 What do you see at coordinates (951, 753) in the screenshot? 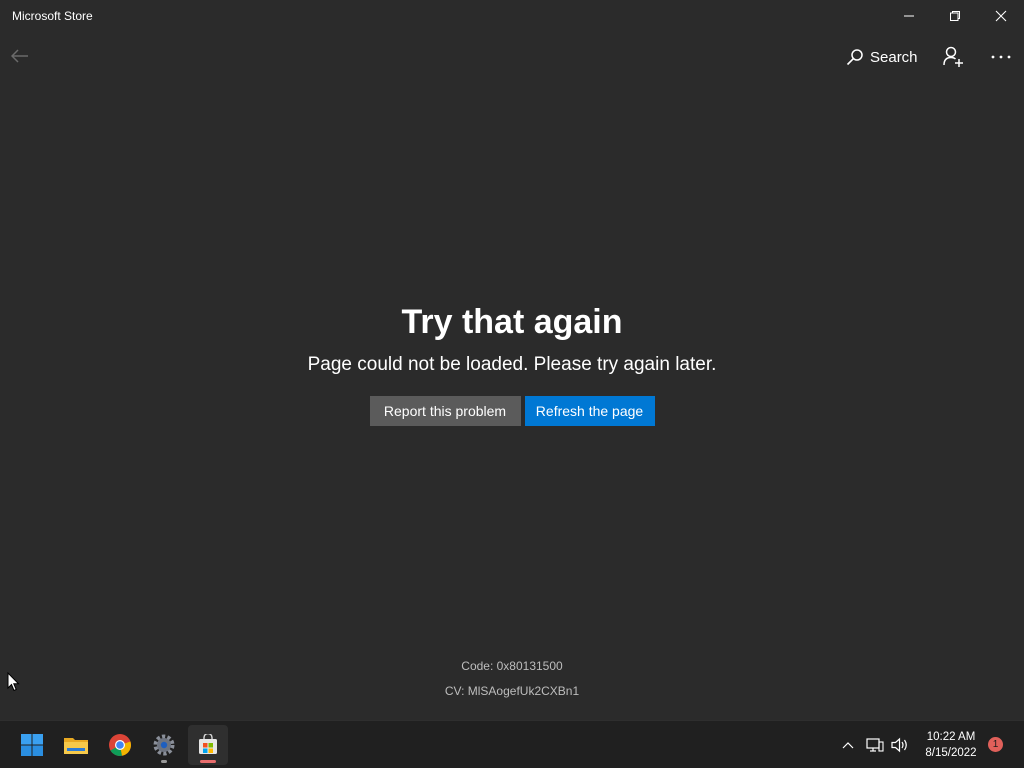
I see `clock-date: 8/15/2022` at bounding box center [951, 753].